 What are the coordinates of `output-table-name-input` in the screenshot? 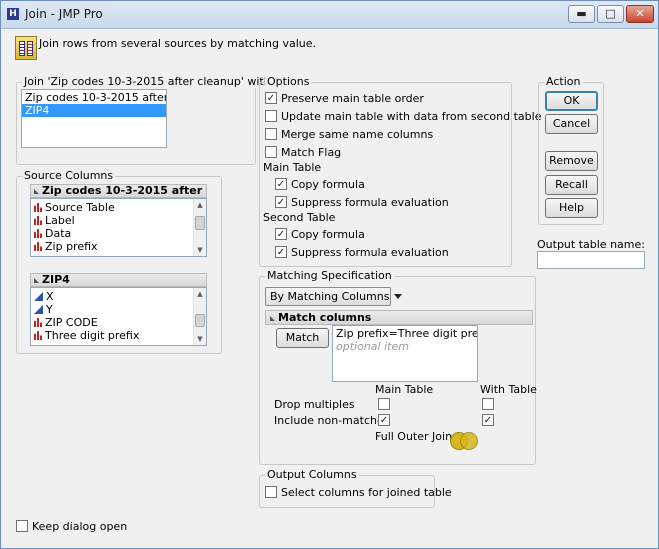 It's located at (591, 260).